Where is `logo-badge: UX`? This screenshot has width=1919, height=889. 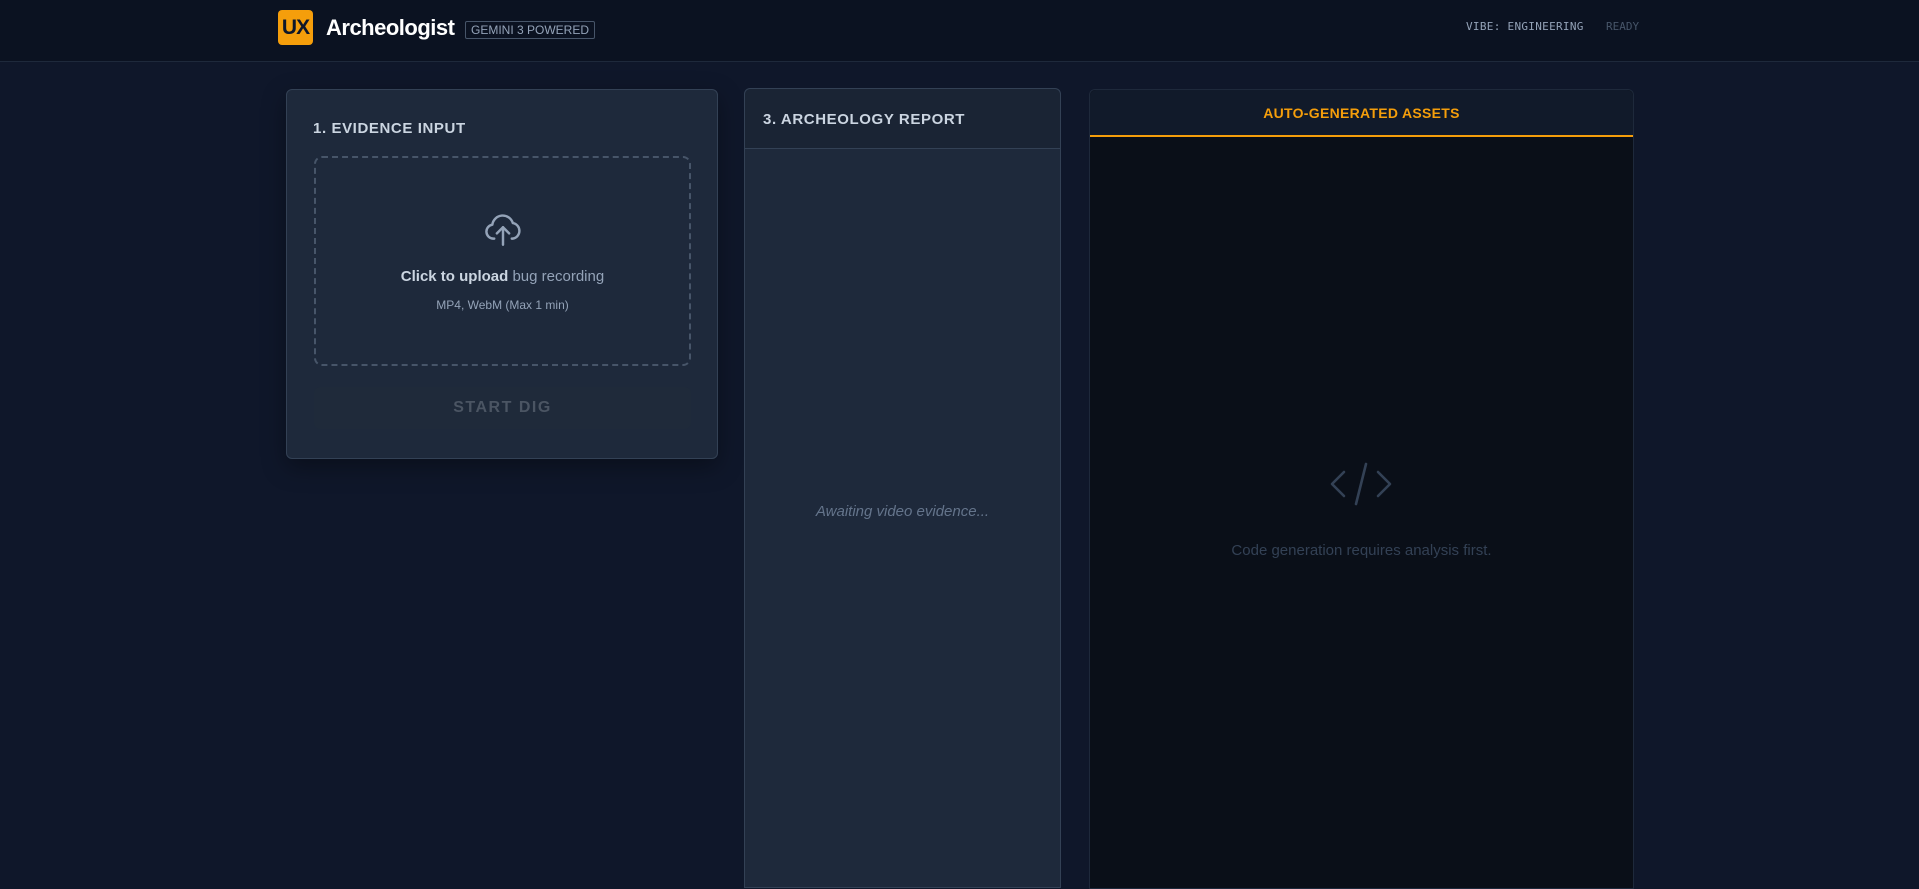 logo-badge: UX is located at coordinates (295, 27).